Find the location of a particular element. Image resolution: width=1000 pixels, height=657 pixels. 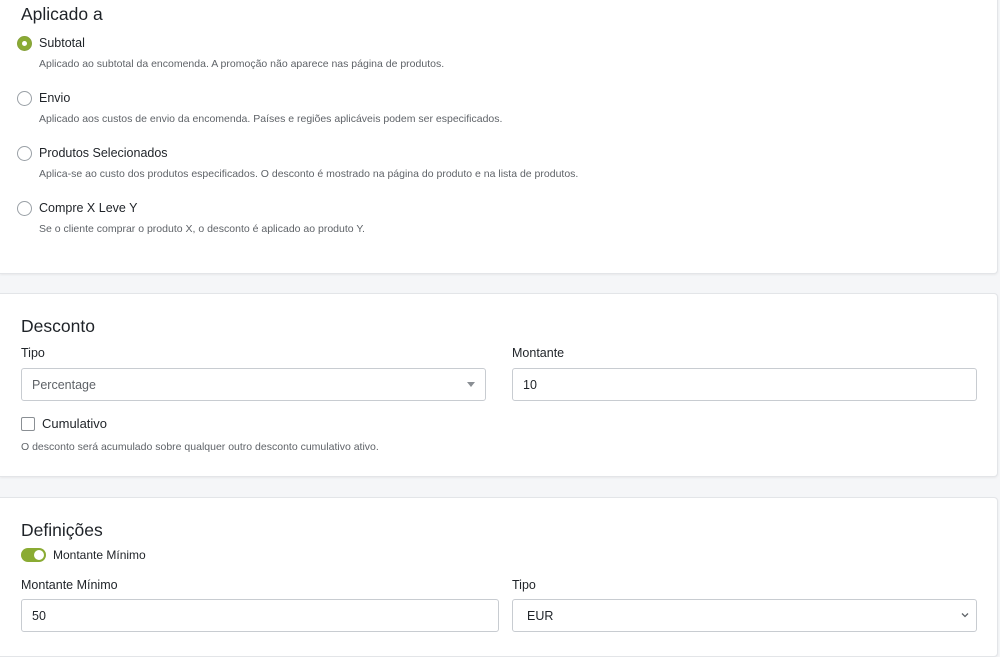

caret-down-icon is located at coordinates (471, 384).